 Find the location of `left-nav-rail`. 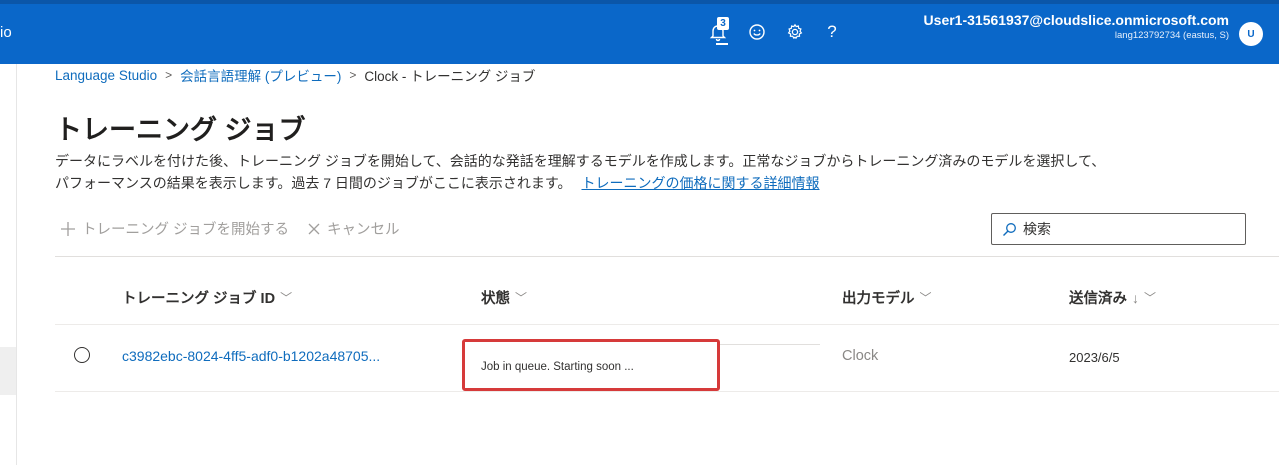

left-nav-rail is located at coordinates (8, 264).